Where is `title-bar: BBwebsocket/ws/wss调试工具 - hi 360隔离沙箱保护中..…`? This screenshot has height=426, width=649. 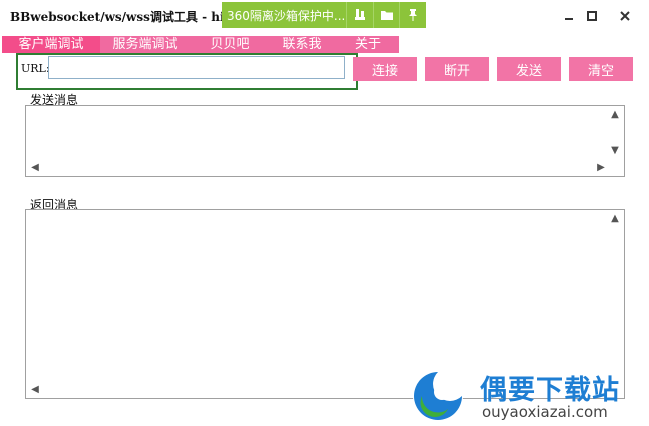 title-bar: BBwebsocket/ws/wss调试工具 - hi 360隔离沙箱保护中..… is located at coordinates (324, 16).